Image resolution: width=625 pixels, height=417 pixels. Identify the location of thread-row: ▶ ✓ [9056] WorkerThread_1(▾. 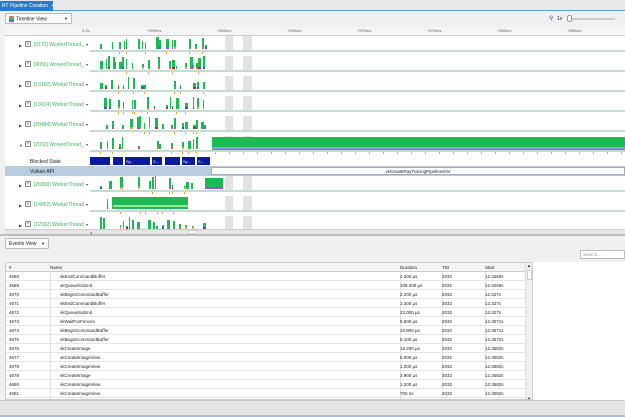
(315, 66).